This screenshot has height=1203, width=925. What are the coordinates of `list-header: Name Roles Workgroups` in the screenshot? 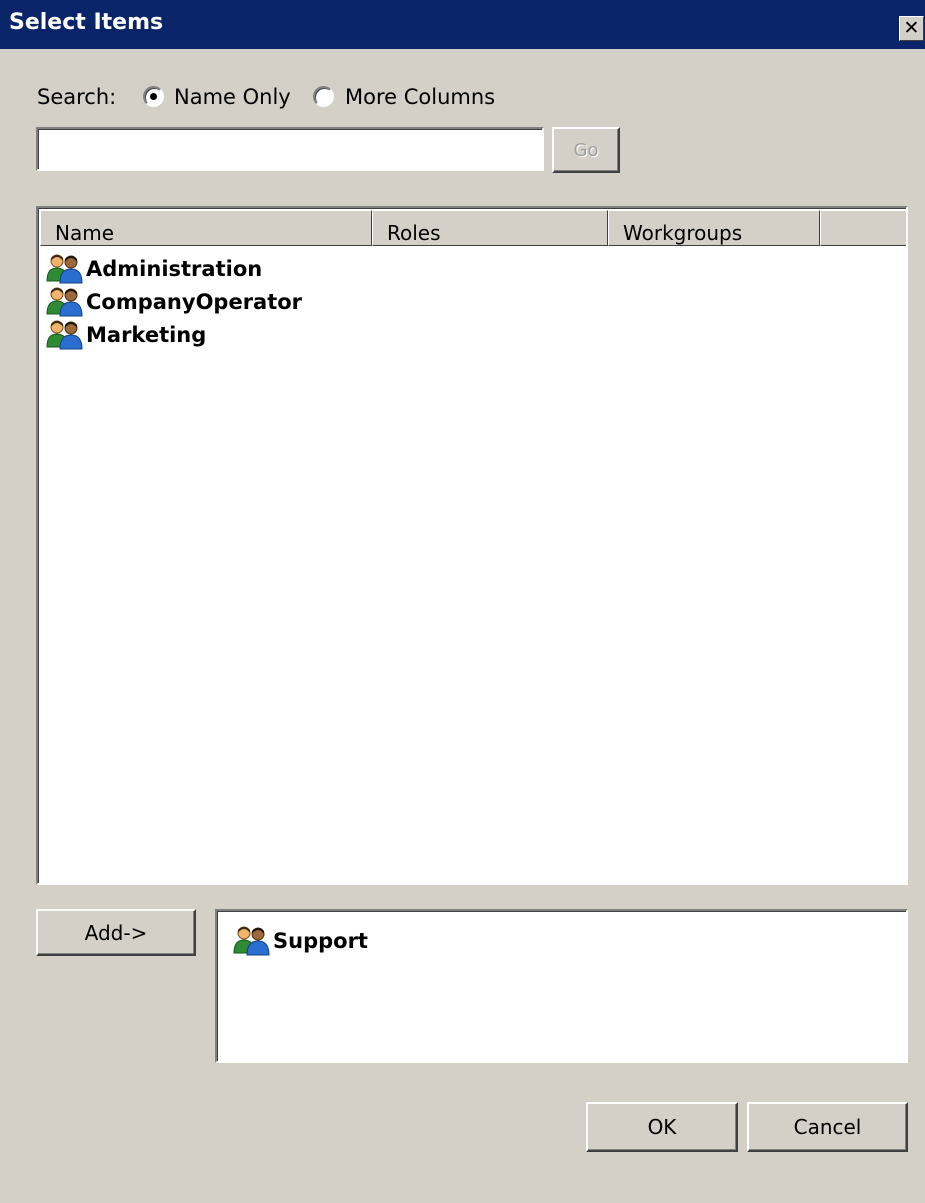 It's located at (473, 228).